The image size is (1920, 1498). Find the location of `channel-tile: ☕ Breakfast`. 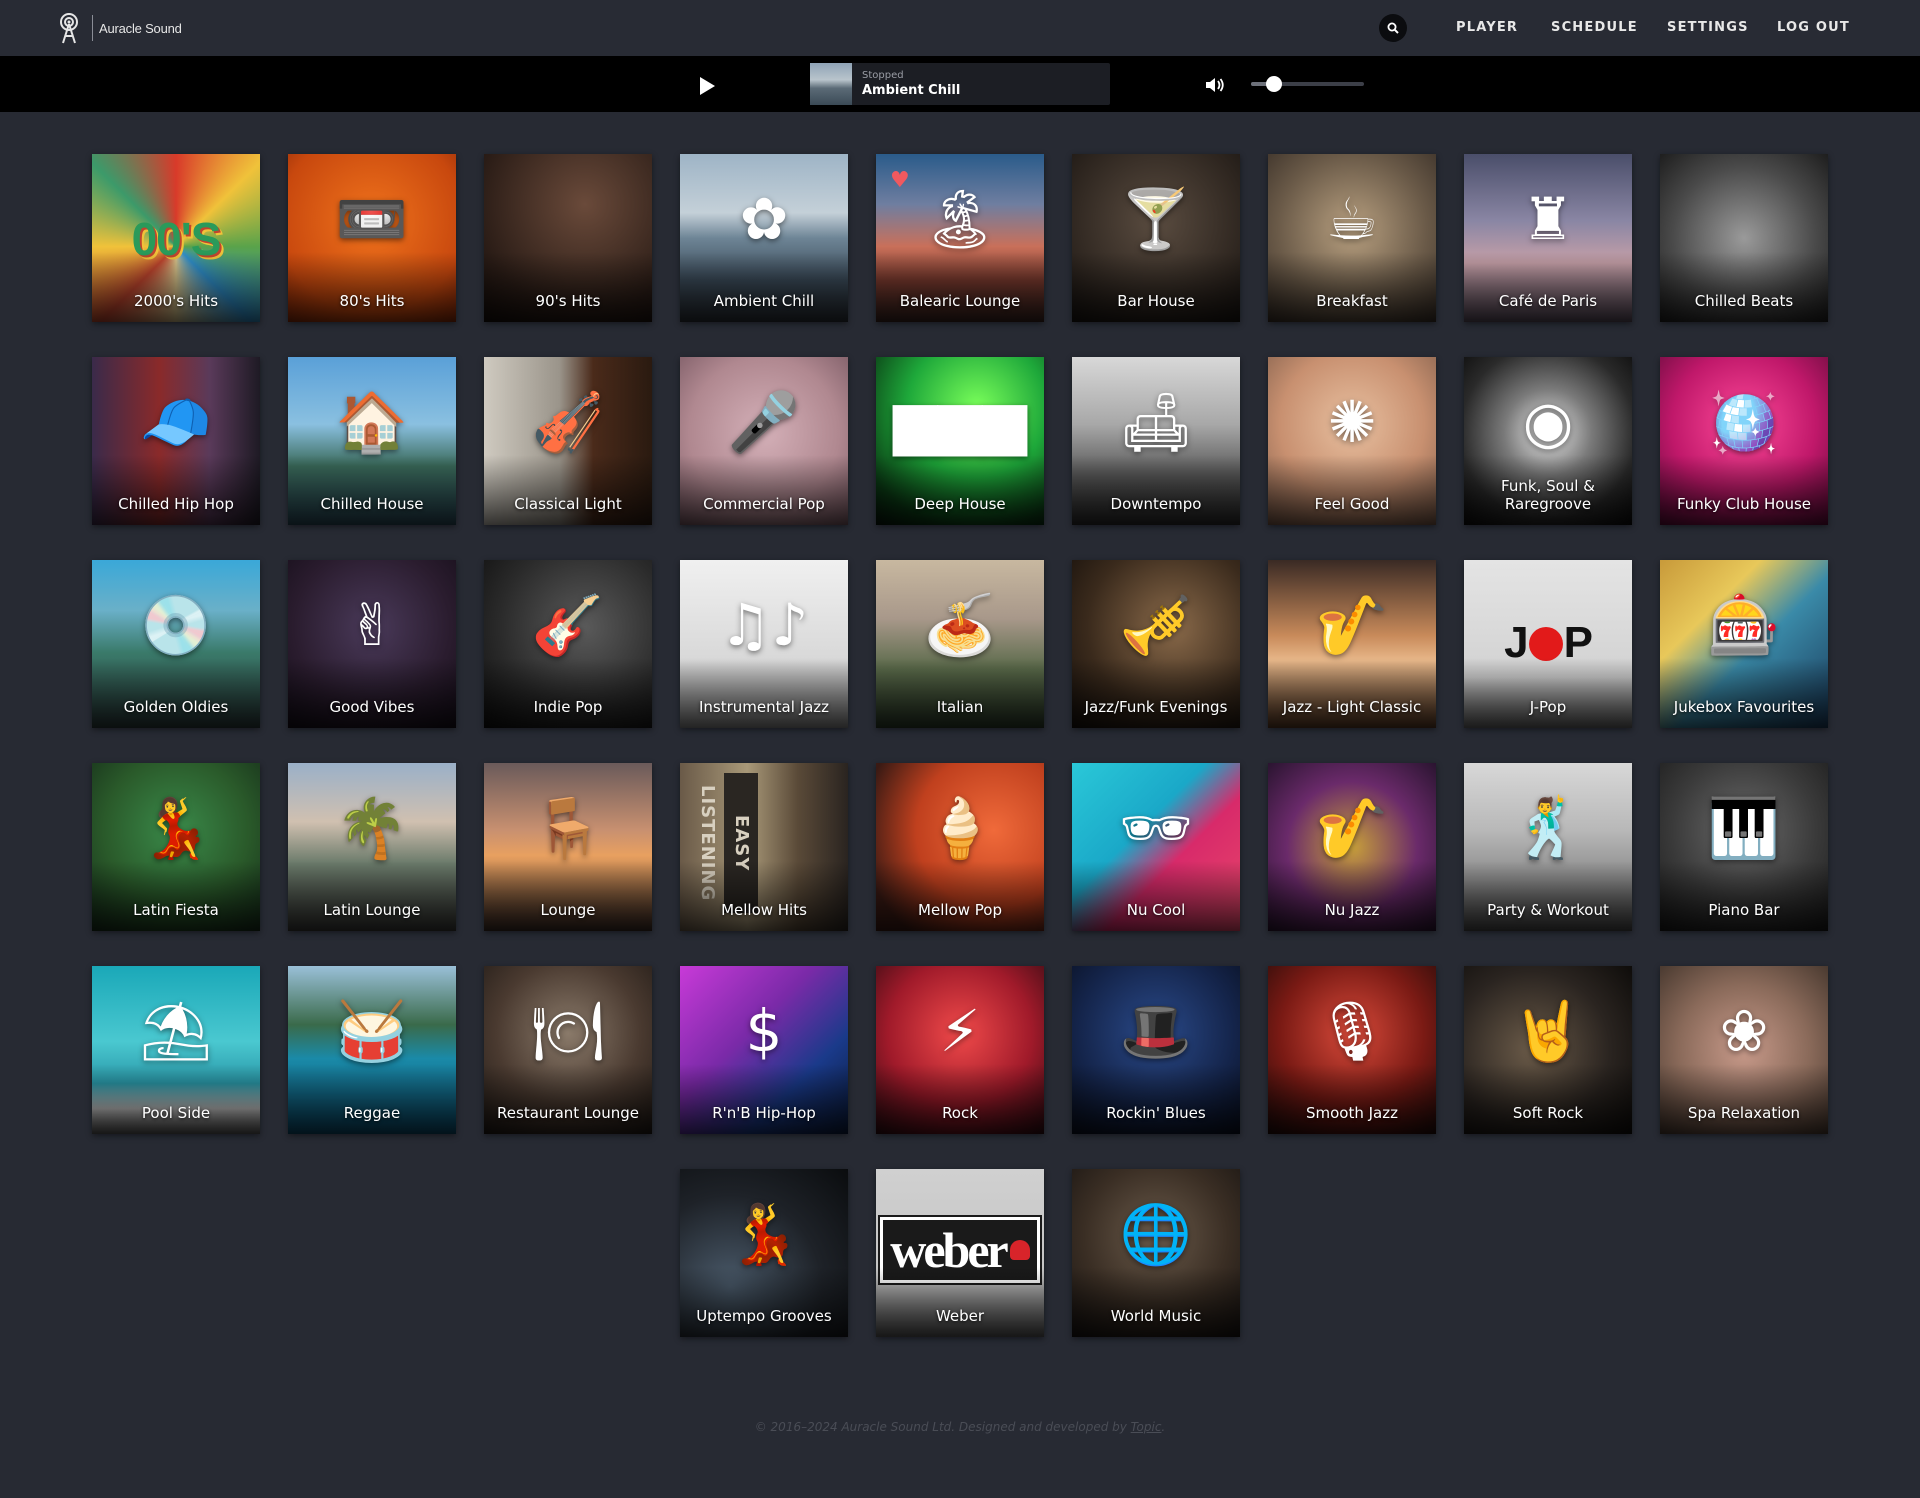

channel-tile: ☕ Breakfast is located at coordinates (1352, 238).